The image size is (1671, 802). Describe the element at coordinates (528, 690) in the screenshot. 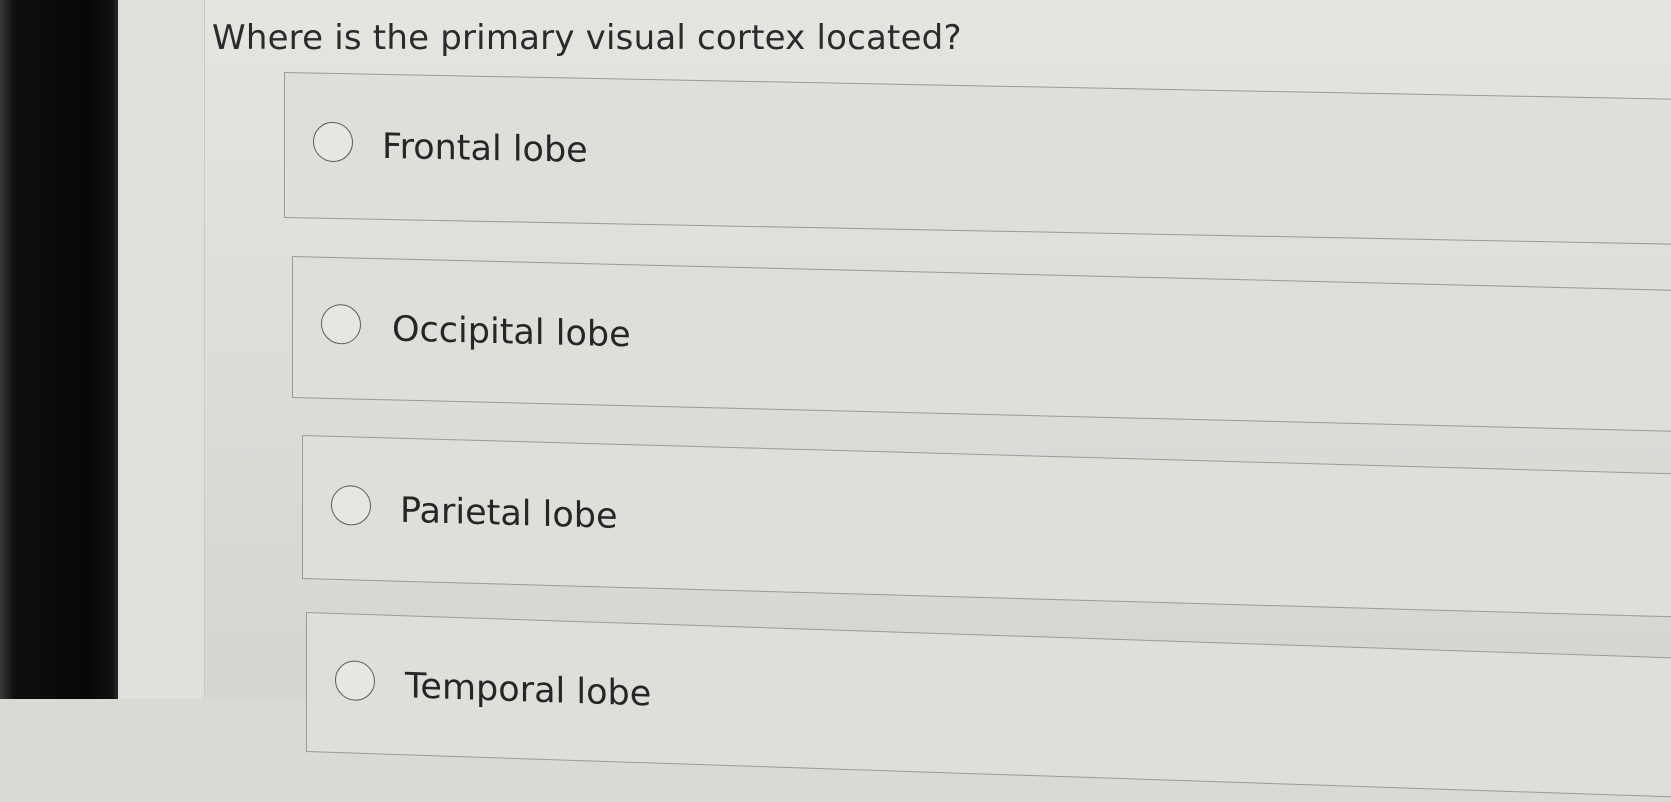

I see `answer-label: Temporal lobe` at that location.